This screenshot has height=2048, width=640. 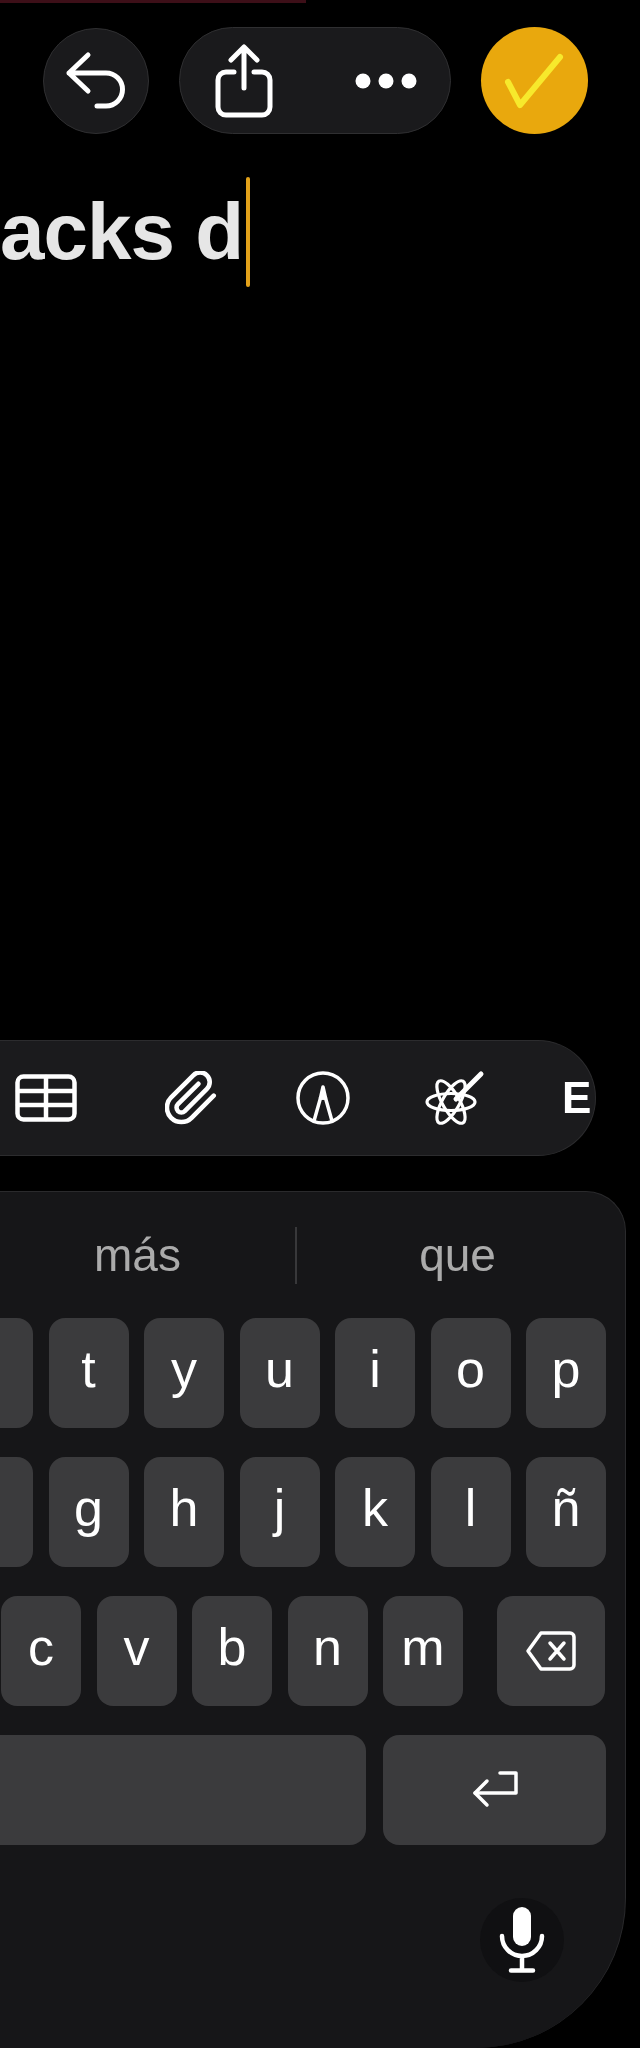 What do you see at coordinates (279, 1512) in the screenshot?
I see `keyboard-key: j` at bounding box center [279, 1512].